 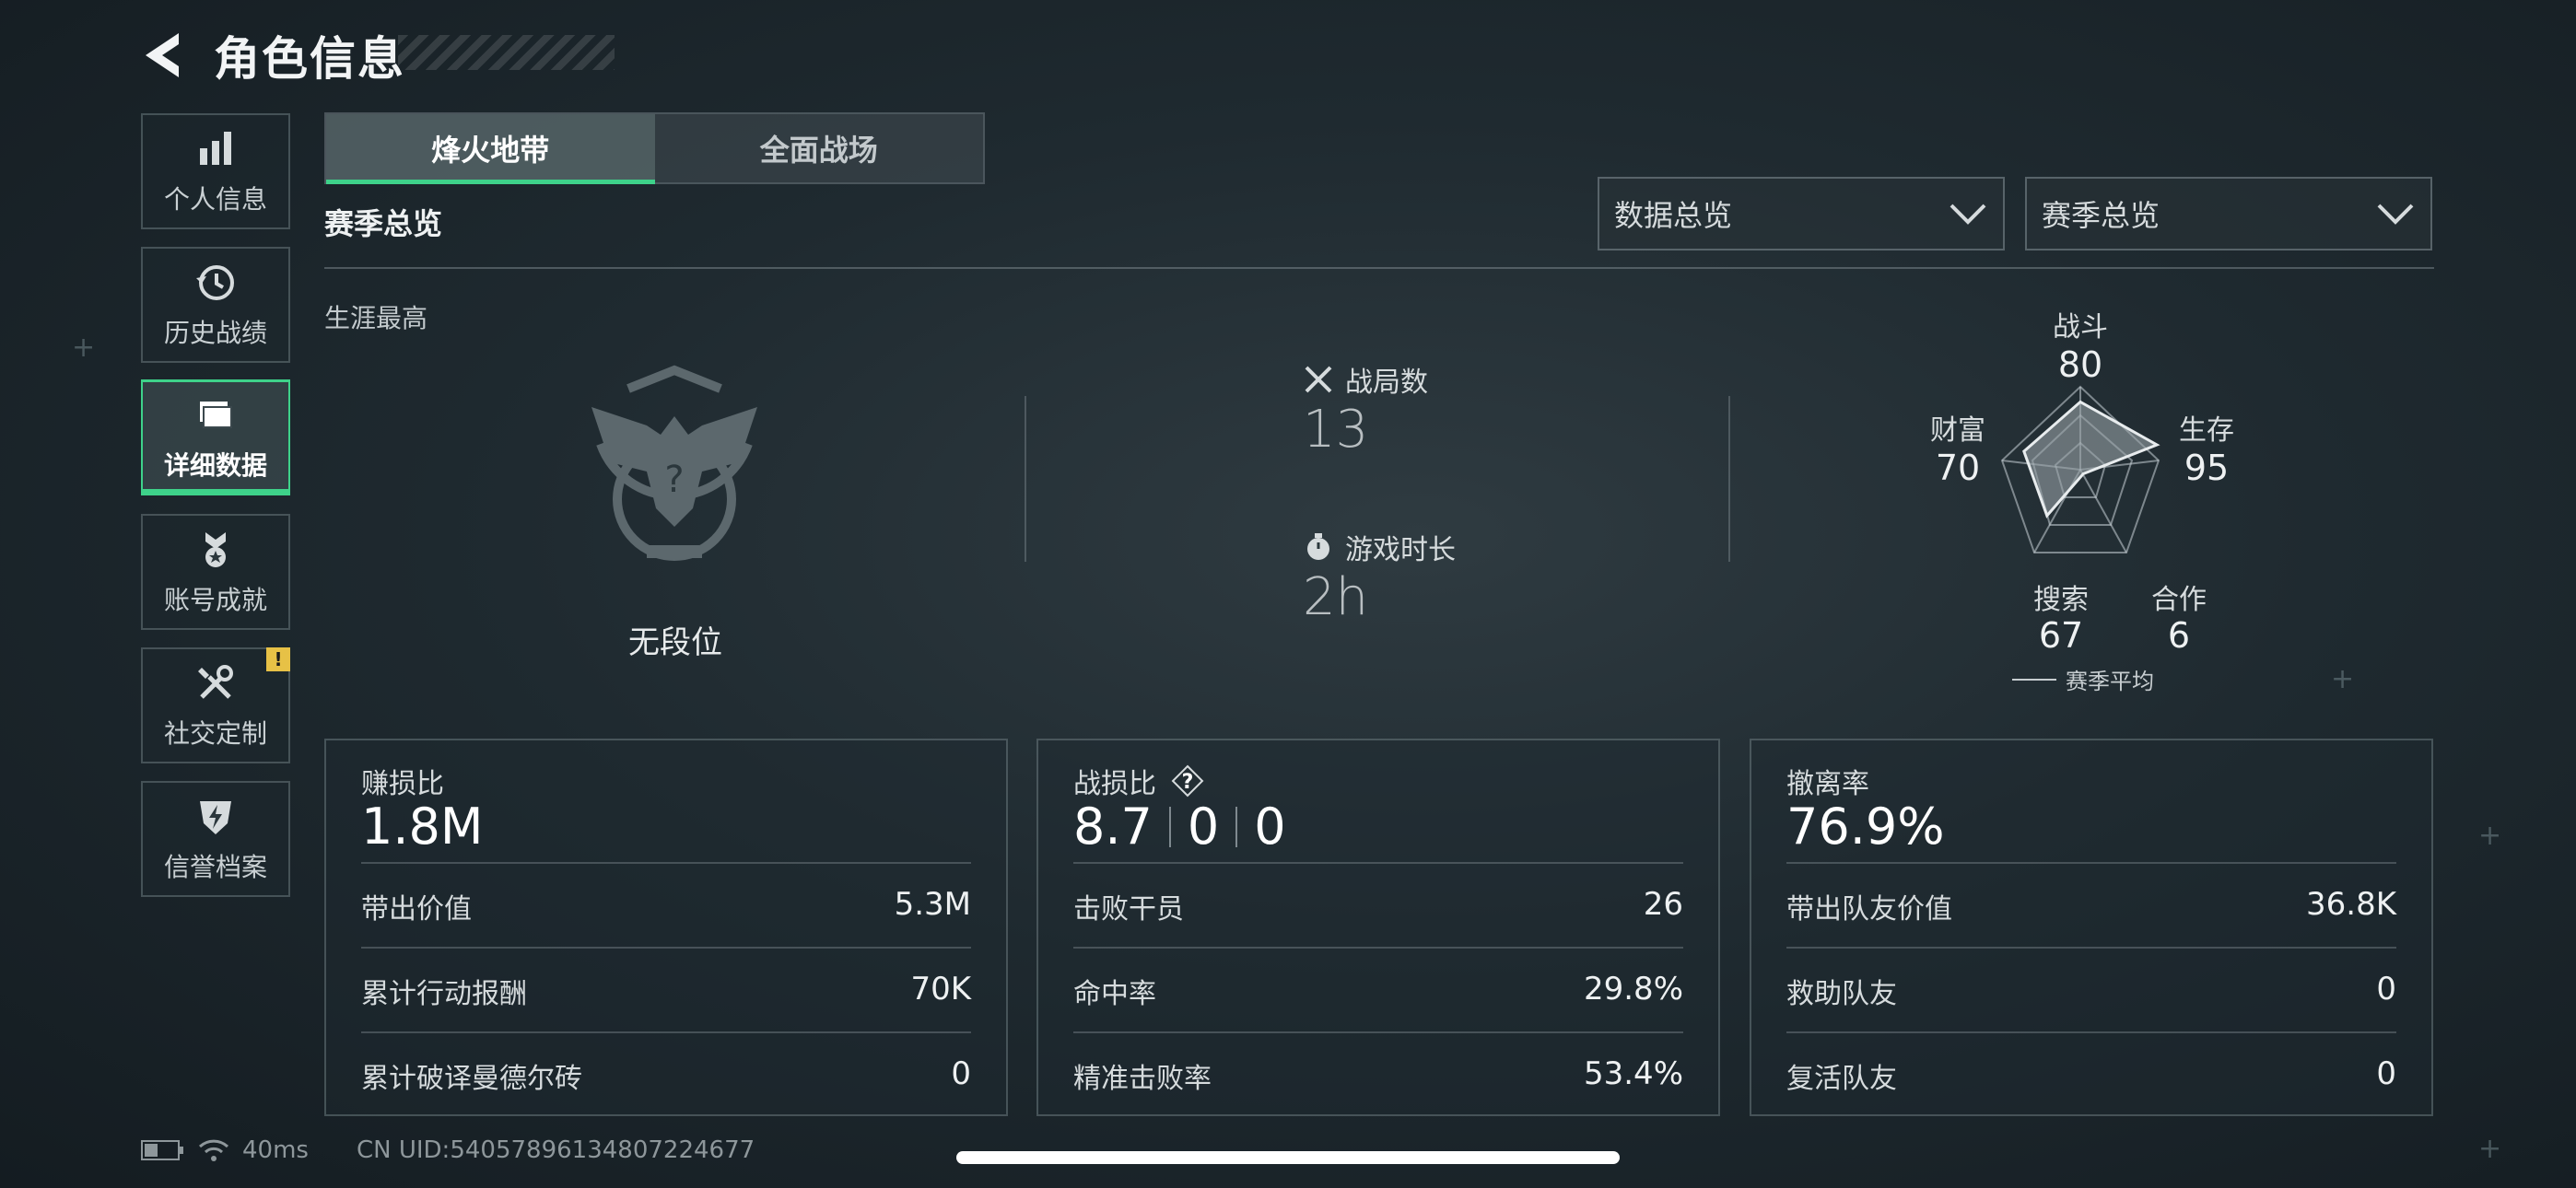 I want to click on mode-tabs: 烽火地带 全面战场, so click(x=654, y=148).